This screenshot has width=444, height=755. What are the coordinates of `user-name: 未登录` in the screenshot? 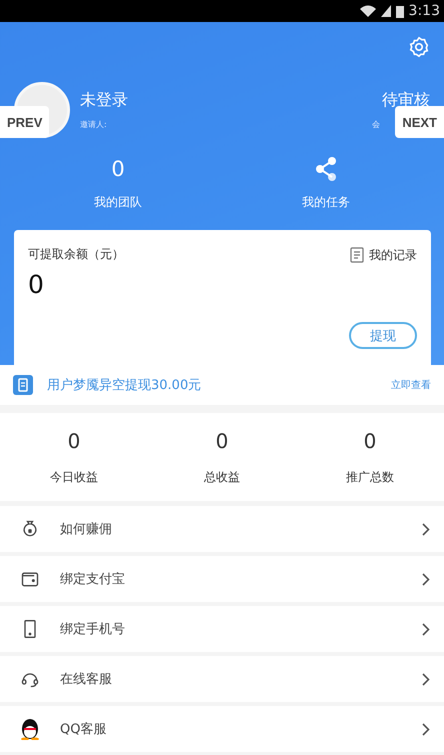 It's located at (104, 100).